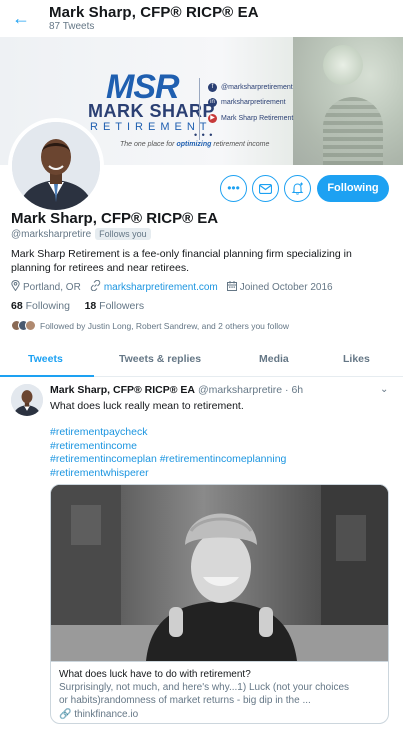 The height and width of the screenshot is (733, 403). Describe the element at coordinates (15, 286) in the screenshot. I see `location-pin-icon` at that location.